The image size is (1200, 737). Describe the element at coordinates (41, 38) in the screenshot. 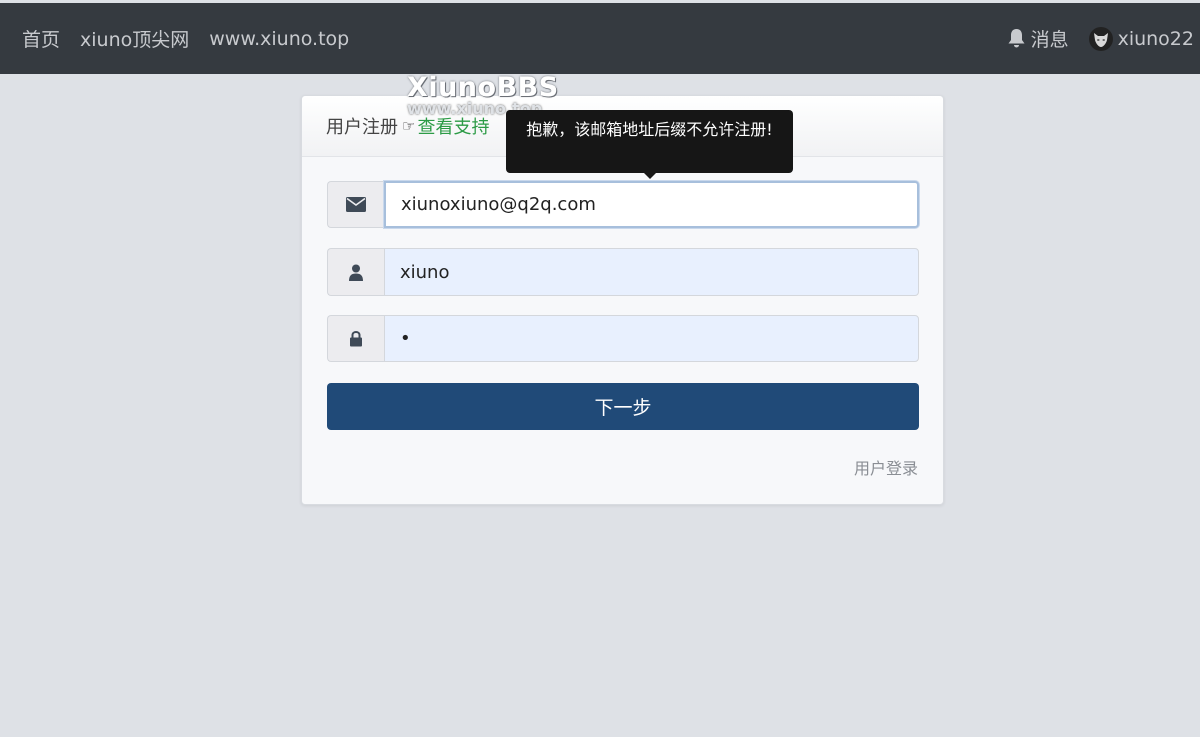

I see `nav-home-link: 首页` at that location.